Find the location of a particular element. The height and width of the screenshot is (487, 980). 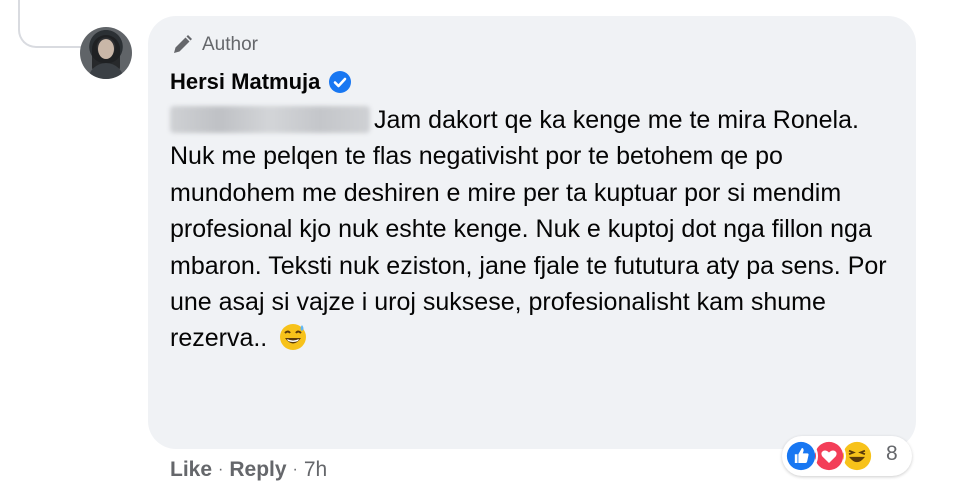

avatar-face is located at coordinates (106, 49).